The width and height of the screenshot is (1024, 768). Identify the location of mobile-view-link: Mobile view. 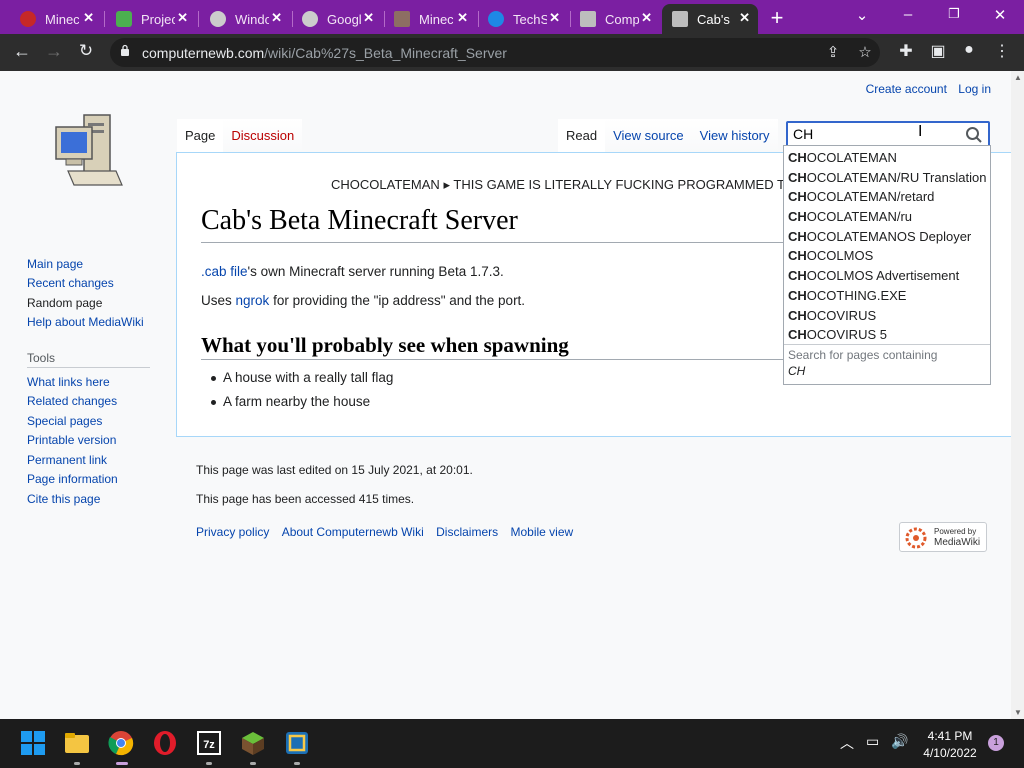
(541, 532).